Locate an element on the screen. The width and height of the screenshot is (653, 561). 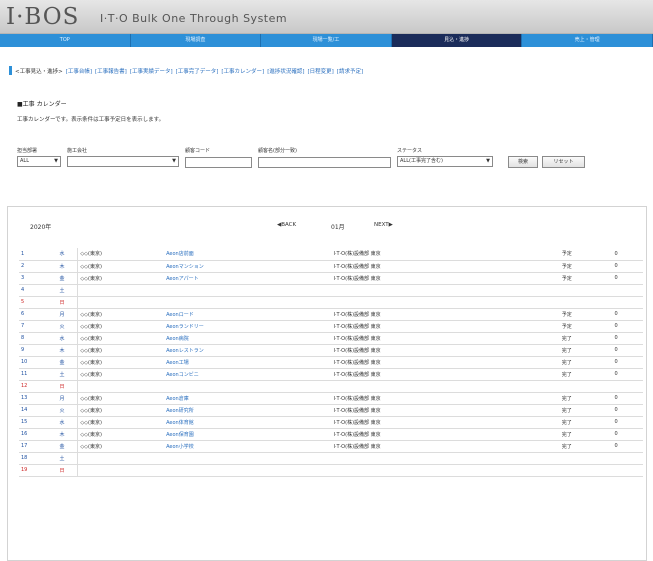
calendar-row: 5日 is located at coordinates (331, 302).